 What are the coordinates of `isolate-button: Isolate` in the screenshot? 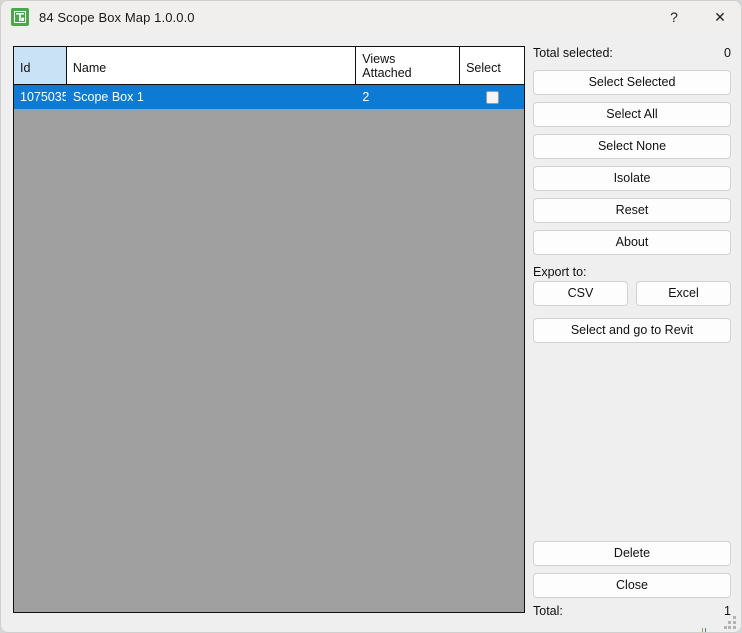 It's located at (632, 178).